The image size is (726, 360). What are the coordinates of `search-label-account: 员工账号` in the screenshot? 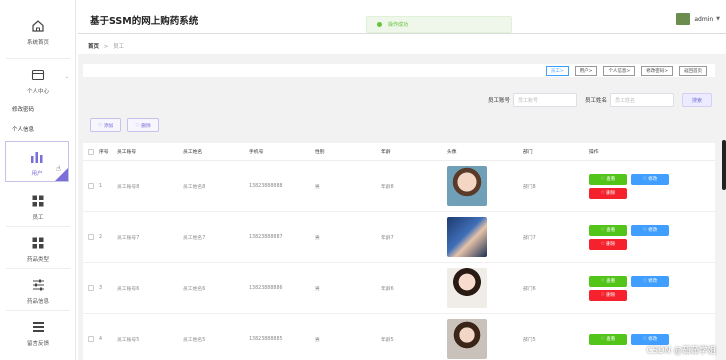 It's located at (499, 101).